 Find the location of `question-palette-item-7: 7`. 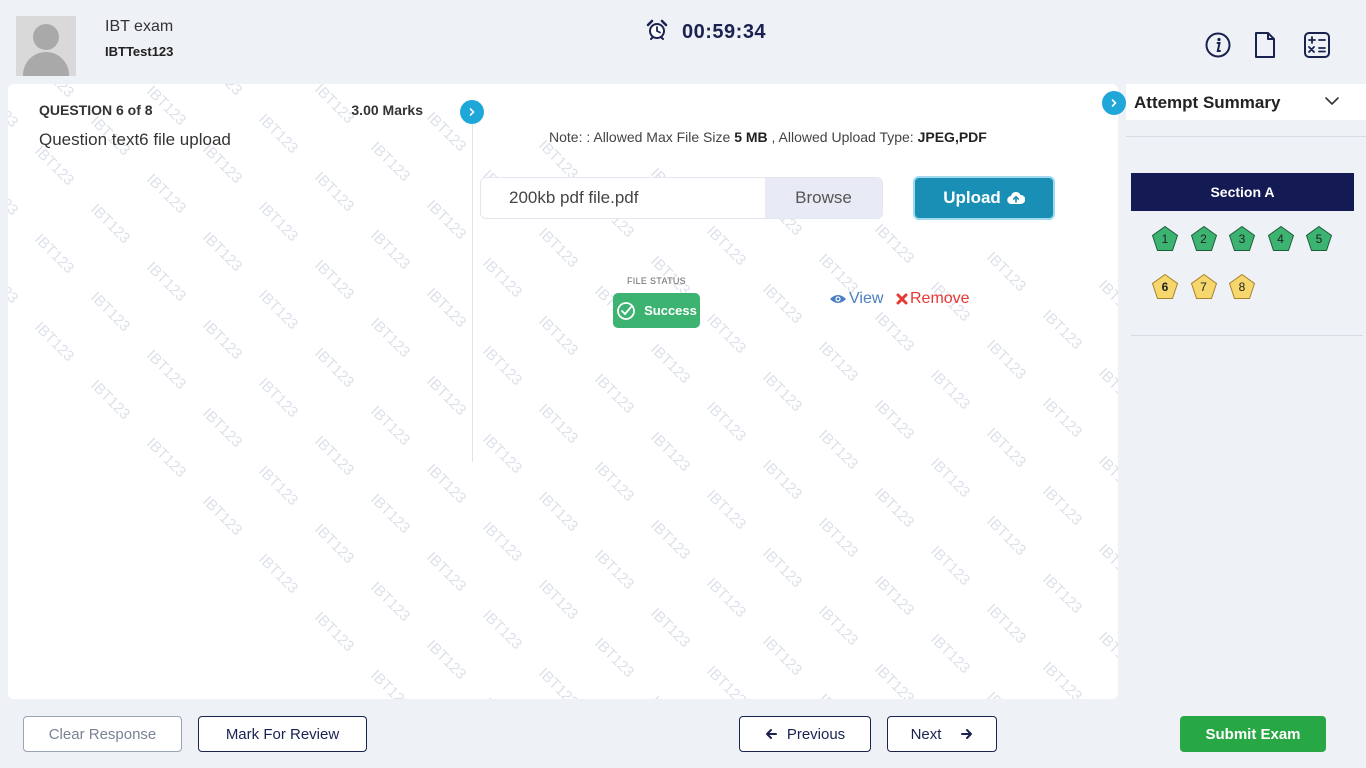

question-palette-item-7: 7 is located at coordinates (1204, 286).